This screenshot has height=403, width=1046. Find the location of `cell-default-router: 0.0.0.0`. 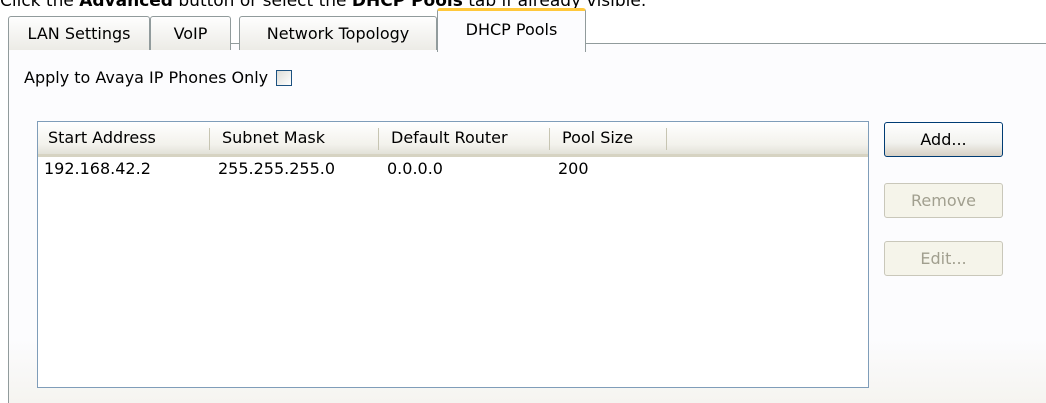

cell-default-router: 0.0.0.0 is located at coordinates (415, 168).